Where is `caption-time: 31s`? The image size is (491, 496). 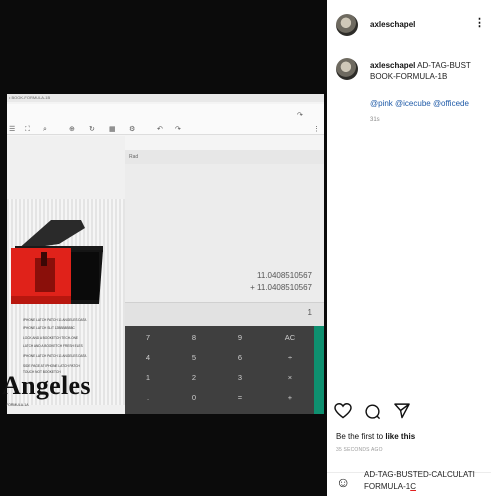 caption-time: 31s is located at coordinates (375, 120).